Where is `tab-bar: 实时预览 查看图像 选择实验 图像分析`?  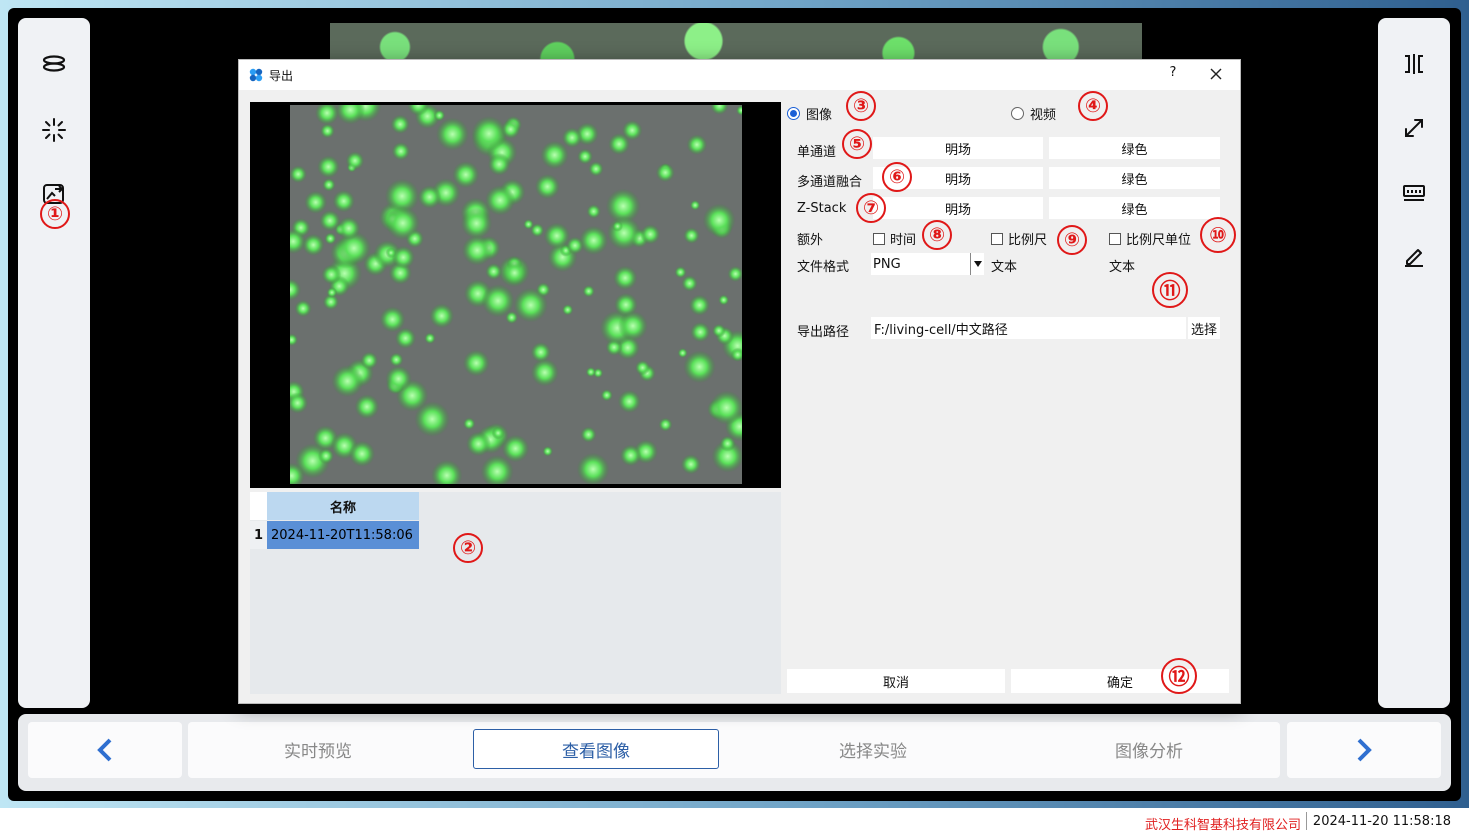
tab-bar: 实时预览 查看图像 选择实验 图像分析 is located at coordinates (734, 750).